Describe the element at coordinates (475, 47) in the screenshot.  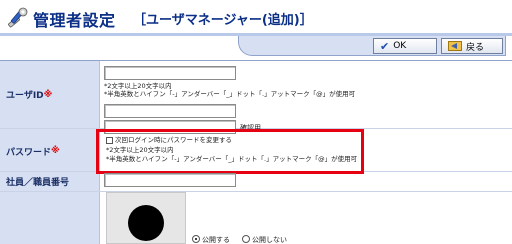
I see `back-button-label: 戻る` at that location.